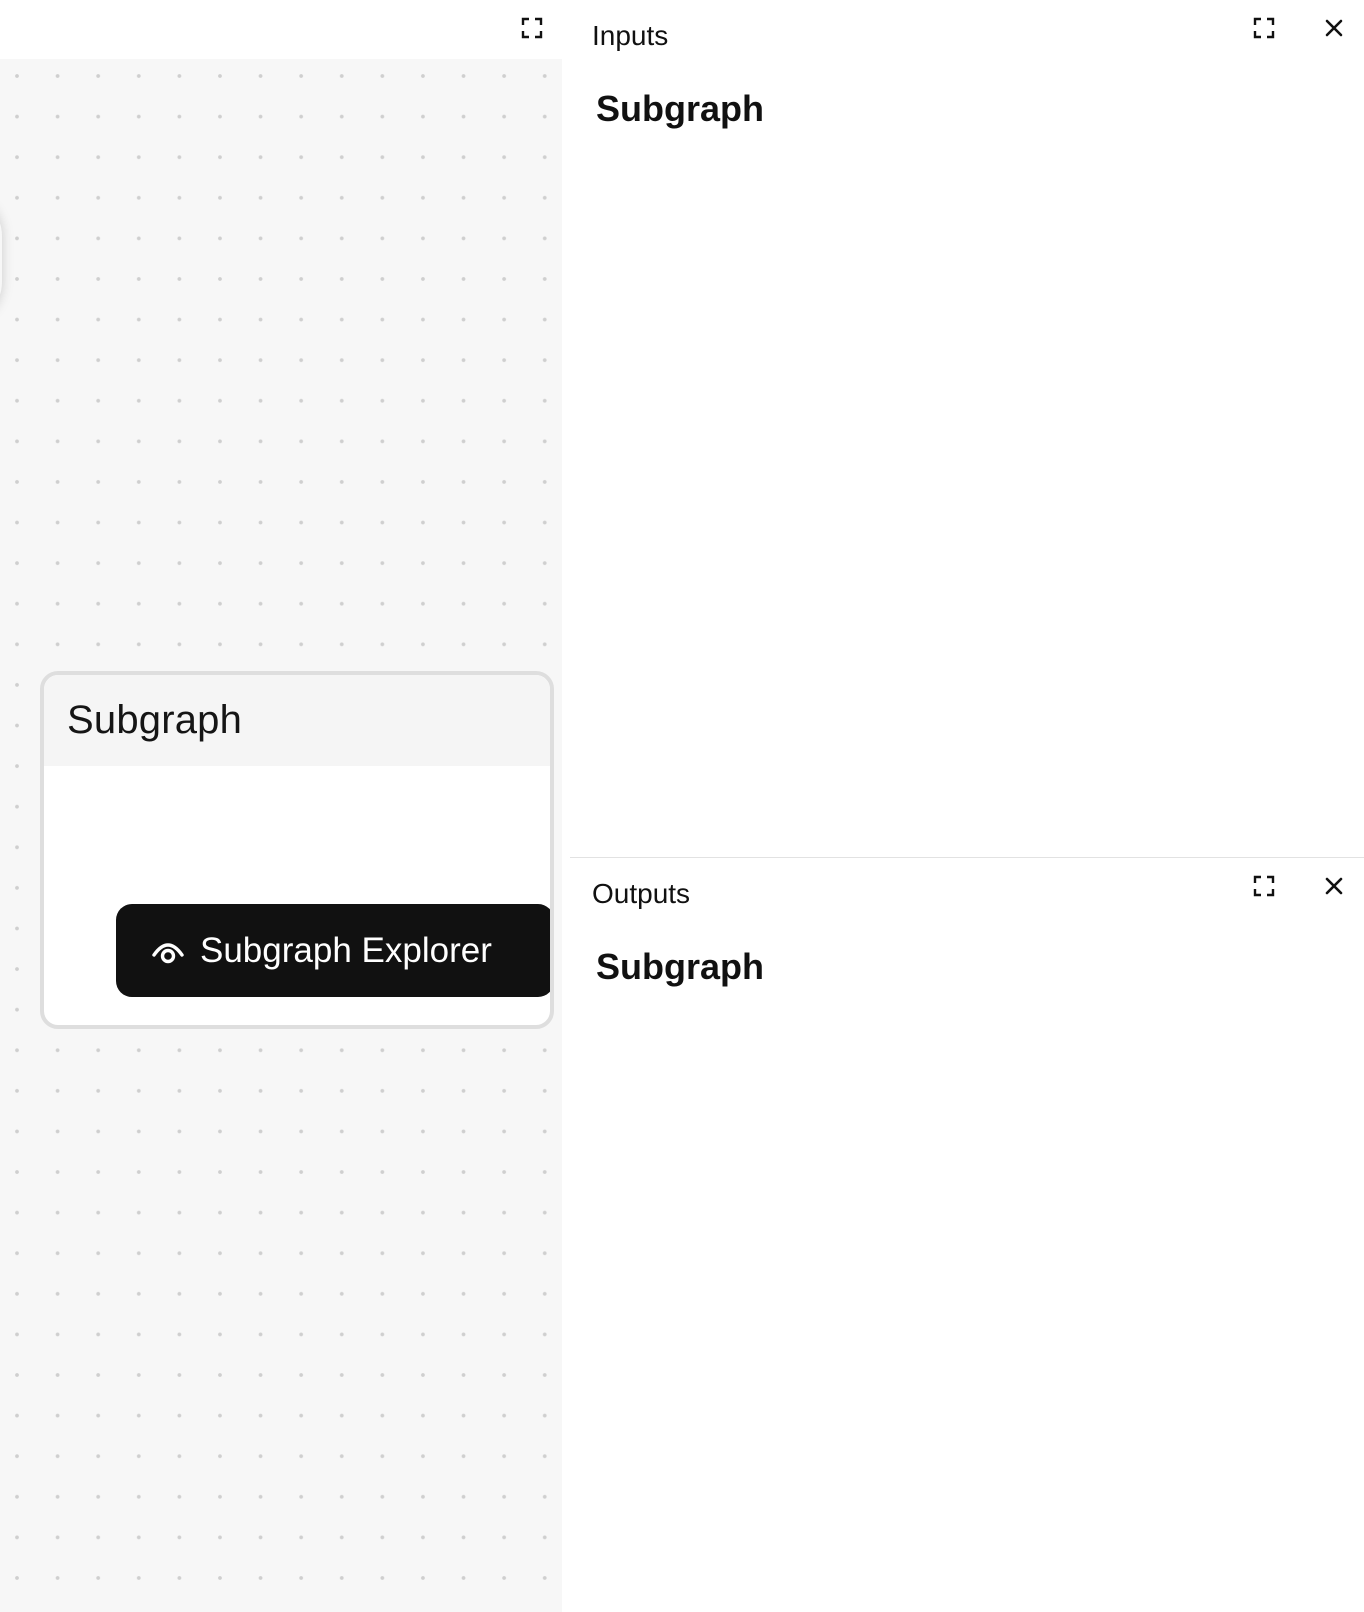 This screenshot has width=1364, height=1612. Describe the element at coordinates (155, 720) in the screenshot. I see `subgraph-node-title: Subgraph` at that location.